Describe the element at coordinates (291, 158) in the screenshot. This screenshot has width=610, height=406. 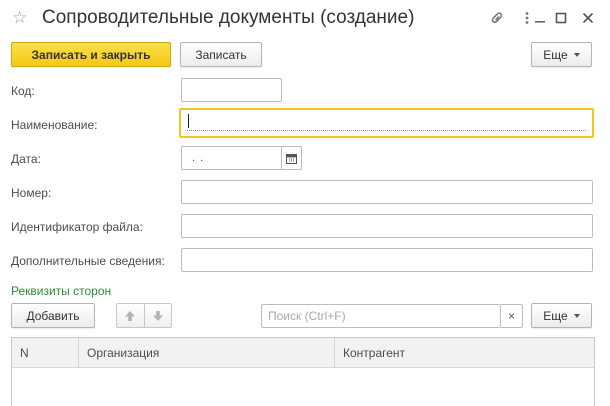
I see `calendar-icon` at that location.